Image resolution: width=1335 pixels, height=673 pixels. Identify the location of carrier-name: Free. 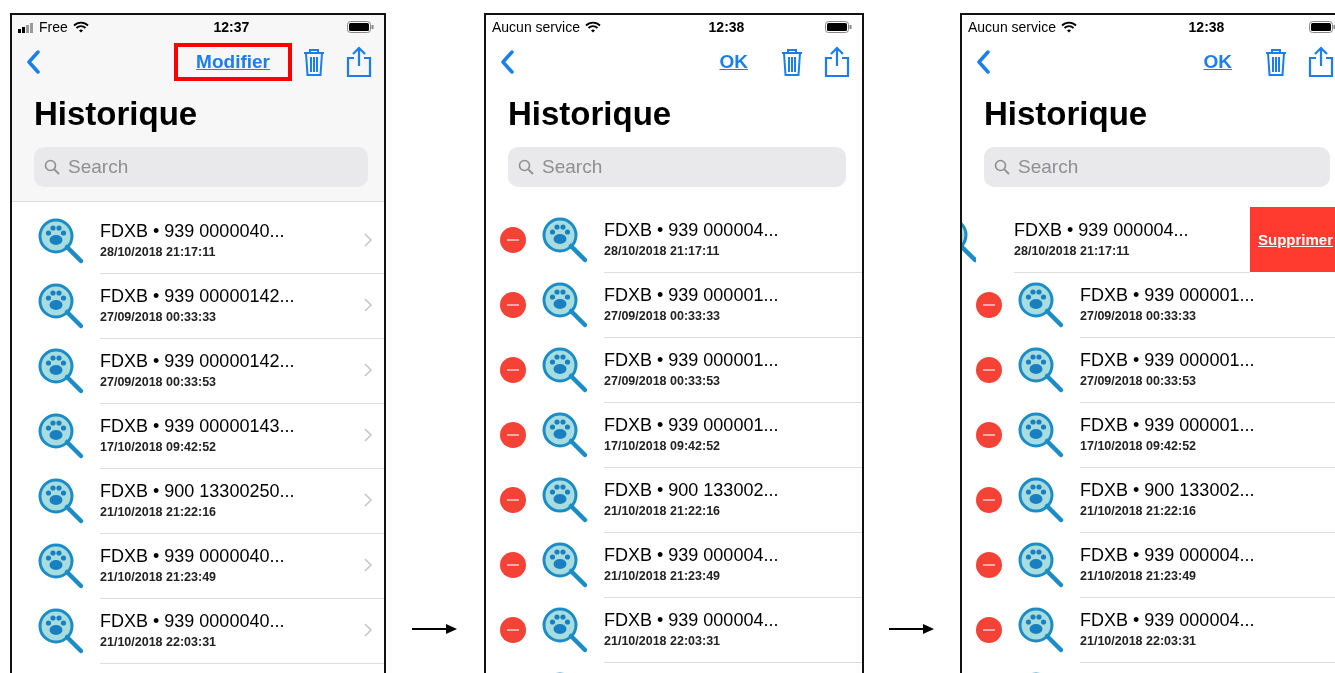
(53, 27).